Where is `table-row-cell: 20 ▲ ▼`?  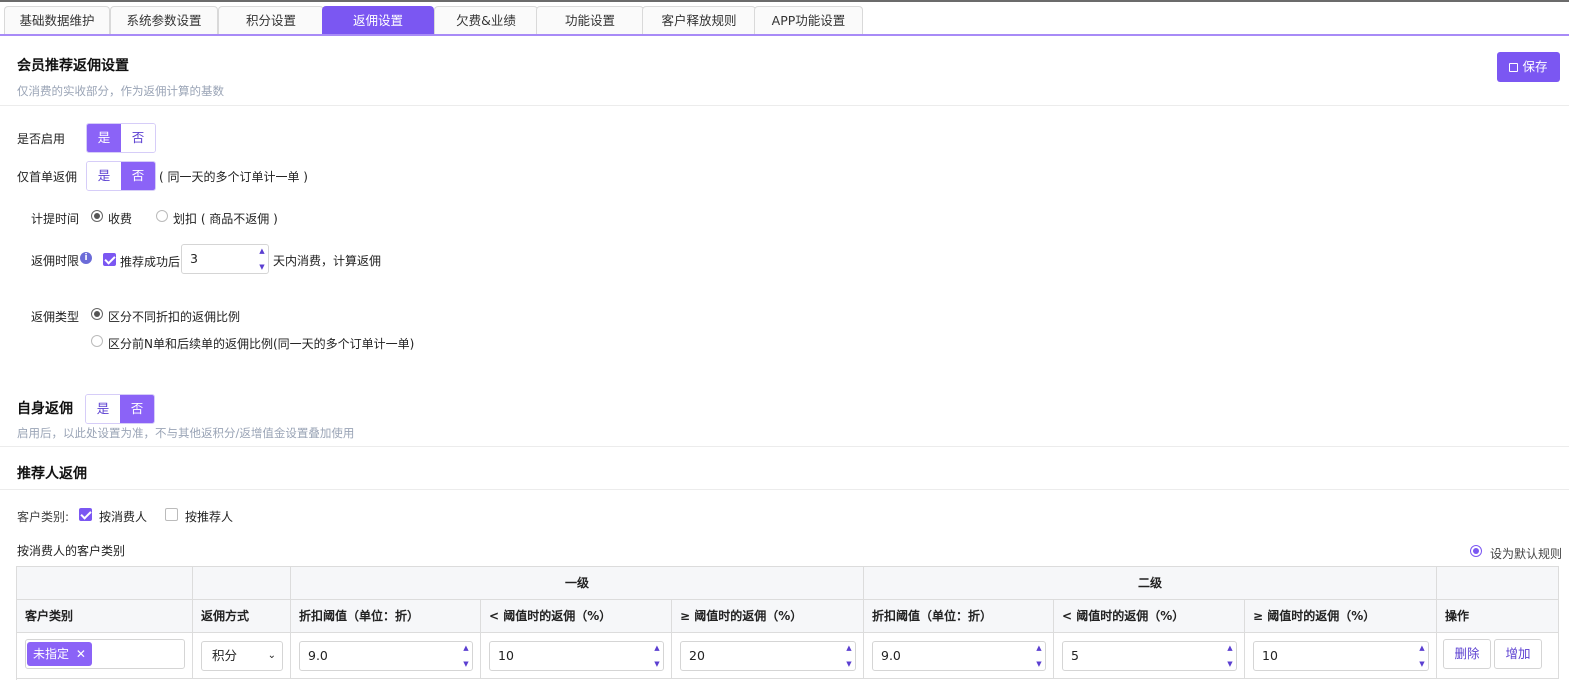
table-row-cell: 20 ▲ ▼ is located at coordinates (768, 656).